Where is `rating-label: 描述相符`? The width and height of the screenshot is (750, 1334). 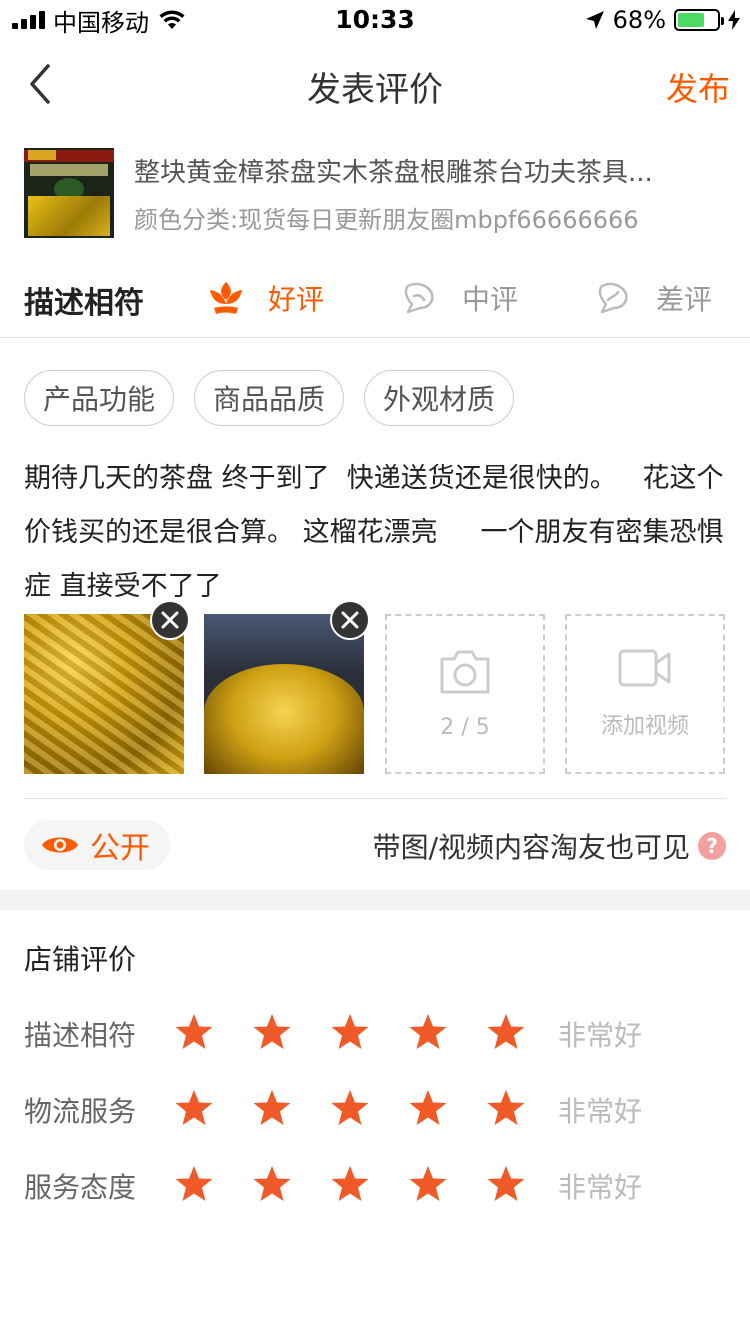 rating-label: 描述相符 is located at coordinates (84, 303).